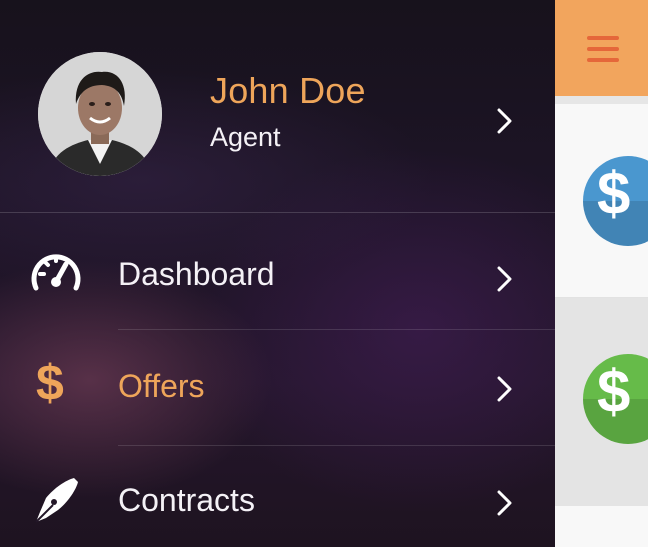 This screenshot has width=648, height=547. What do you see at coordinates (196, 274) in the screenshot?
I see `menu-item-label: Dashboard` at bounding box center [196, 274].